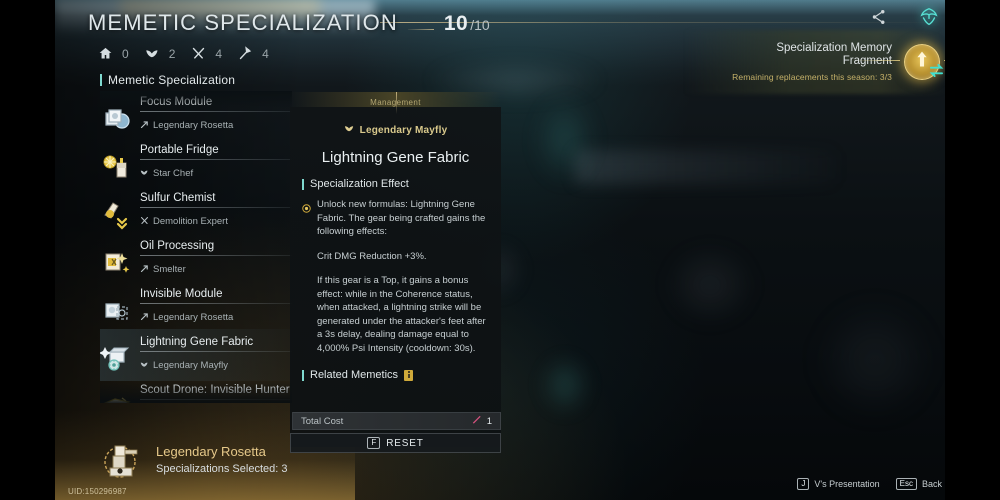  I want to click on list-item: Focus Module Legendary Rosetta, so click(196, 115).